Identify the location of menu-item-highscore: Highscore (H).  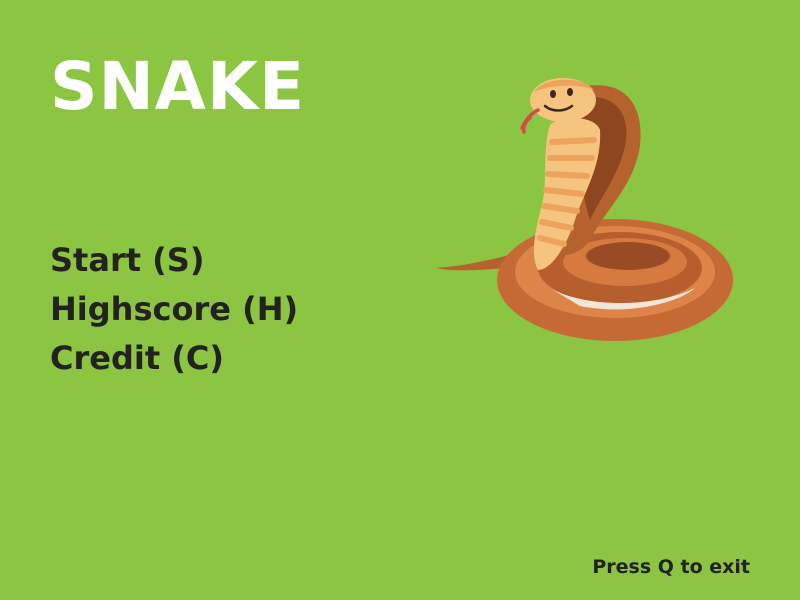
(174, 309).